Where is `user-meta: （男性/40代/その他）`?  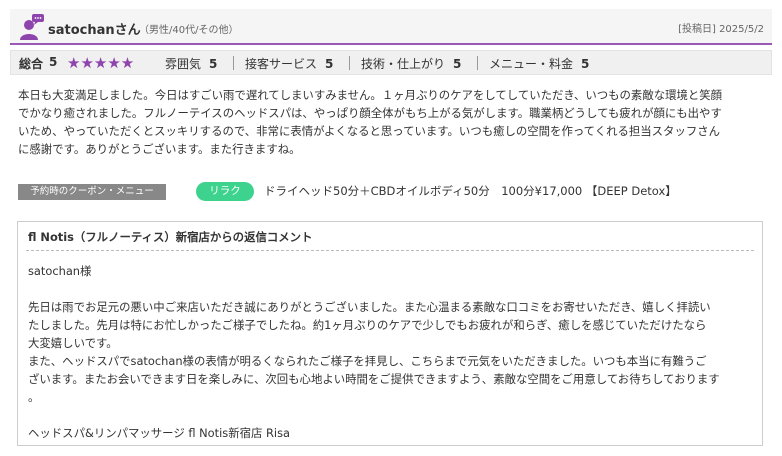
user-meta: （男性/40代/その他） is located at coordinates (189, 30).